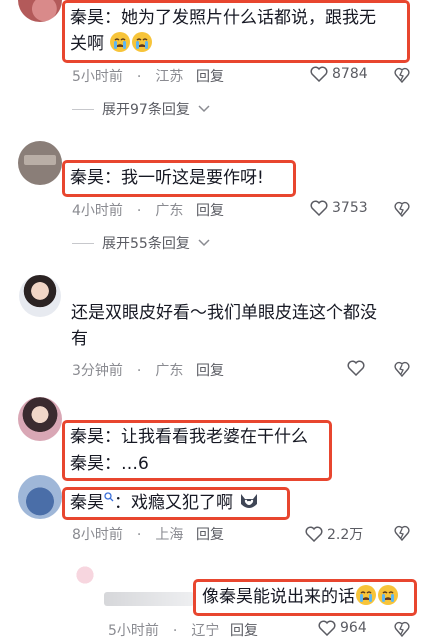 The height and width of the screenshot is (640, 433). I want to click on comment-time: 4小时前, so click(97, 211).